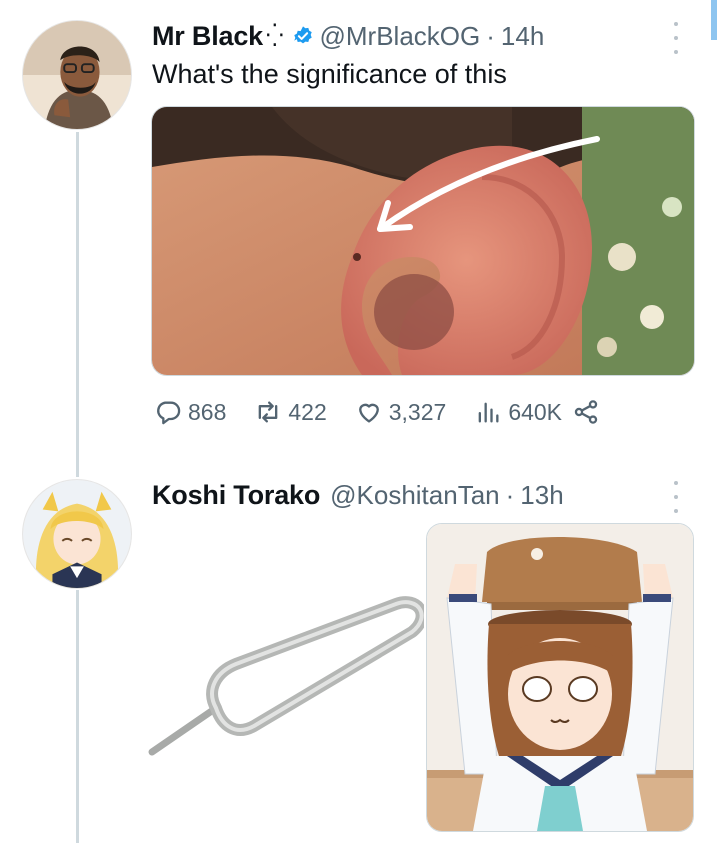 Image resolution: width=717 pixels, height=843 pixels. Describe the element at coordinates (714, 20) in the screenshot. I see `scroll-edge-indicator` at that location.